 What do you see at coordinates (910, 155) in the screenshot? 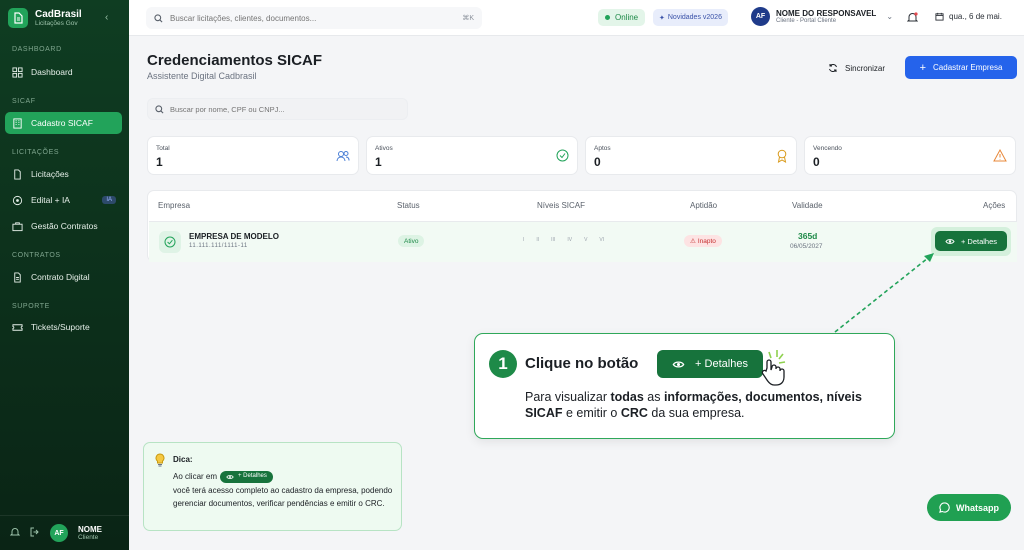
I see `stat-card-vencendo: Vencendo 0` at bounding box center [910, 155].